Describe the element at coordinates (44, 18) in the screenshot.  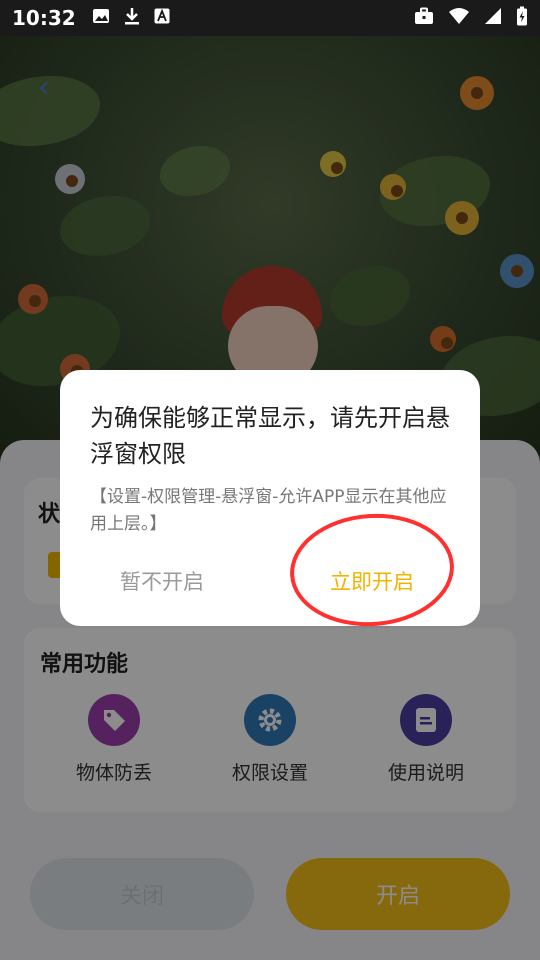
I see `status-time: 10:32` at that location.